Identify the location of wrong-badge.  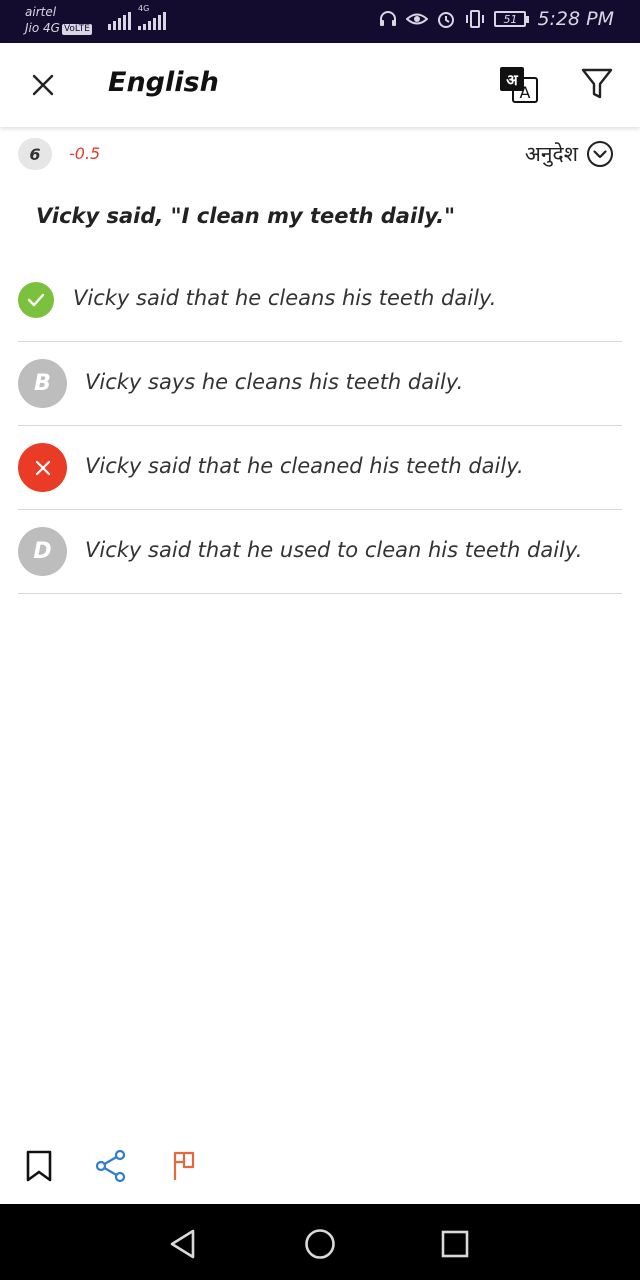
(42, 467).